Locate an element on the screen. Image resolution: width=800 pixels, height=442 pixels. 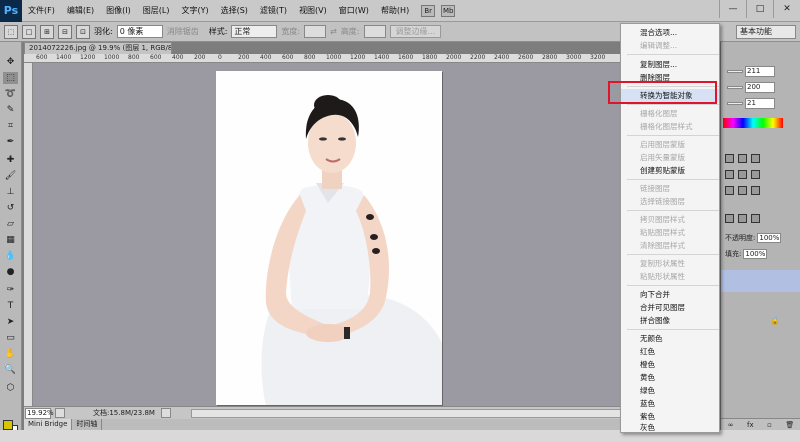
gradient-map-icon is located at coordinates (755, 190).